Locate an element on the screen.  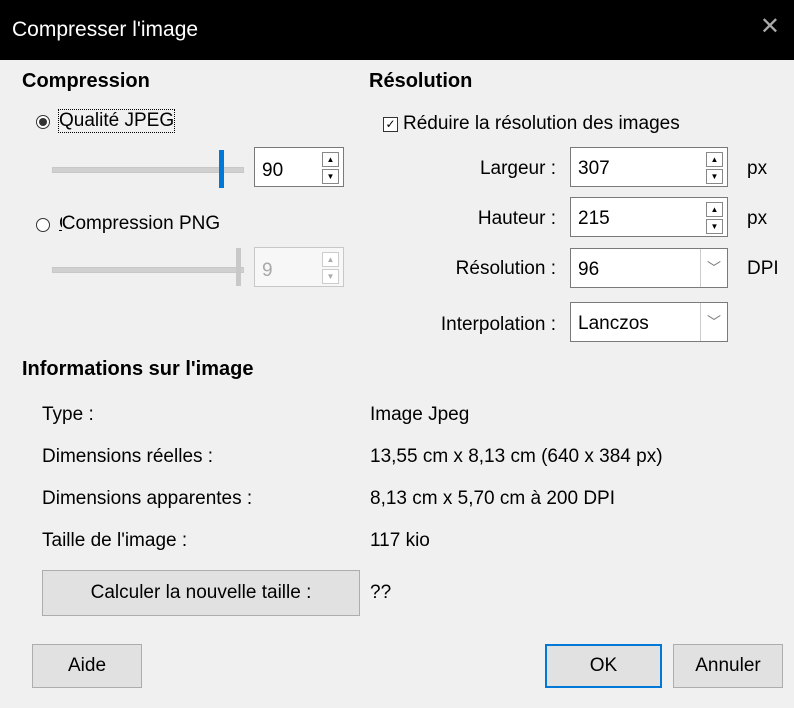
width-spinbox: 307 ▲ ▼ is located at coordinates (649, 167).